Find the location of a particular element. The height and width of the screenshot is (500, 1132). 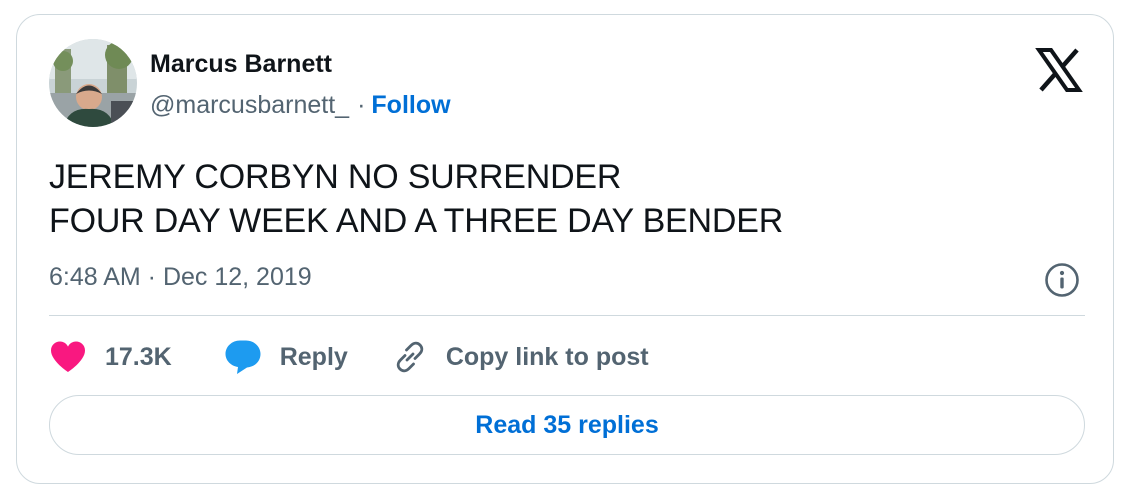

avatar-photo is located at coordinates (93, 83).